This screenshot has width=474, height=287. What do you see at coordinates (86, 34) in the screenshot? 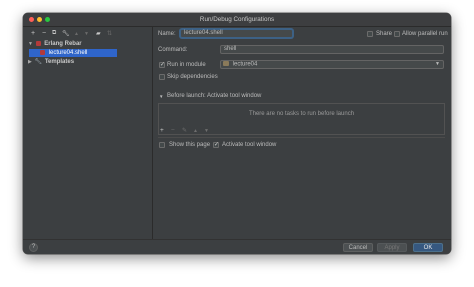
I see `move-down-icon: ▼` at bounding box center [86, 34].